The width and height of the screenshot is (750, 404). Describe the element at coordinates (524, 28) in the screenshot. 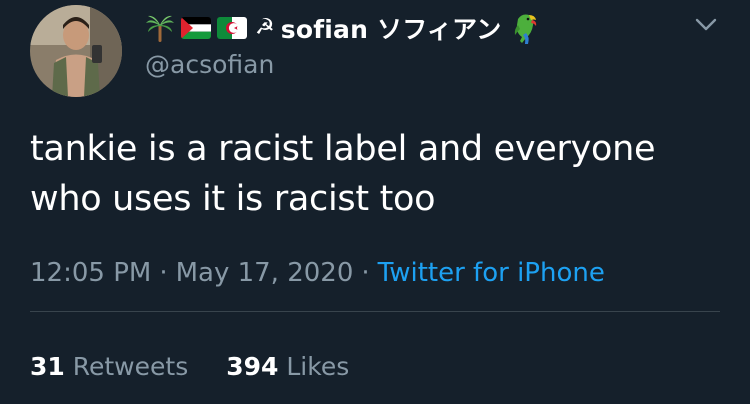

I see `parrot-icon` at that location.